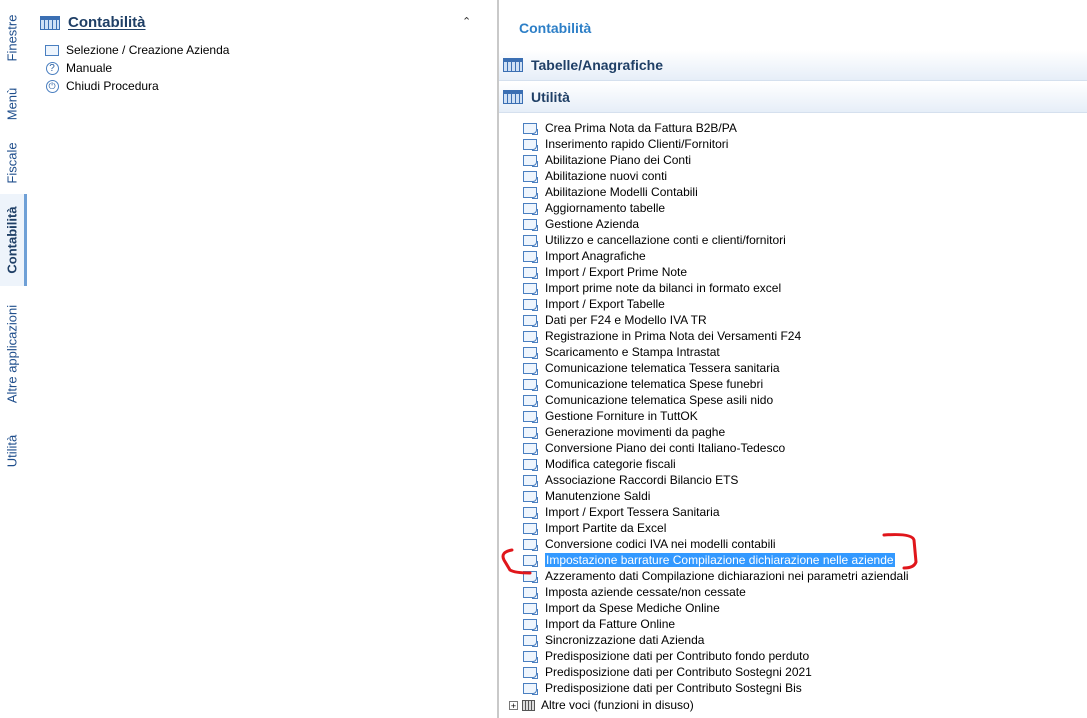  I want to click on menu-item: Import / Export Prime Note, so click(605, 272).